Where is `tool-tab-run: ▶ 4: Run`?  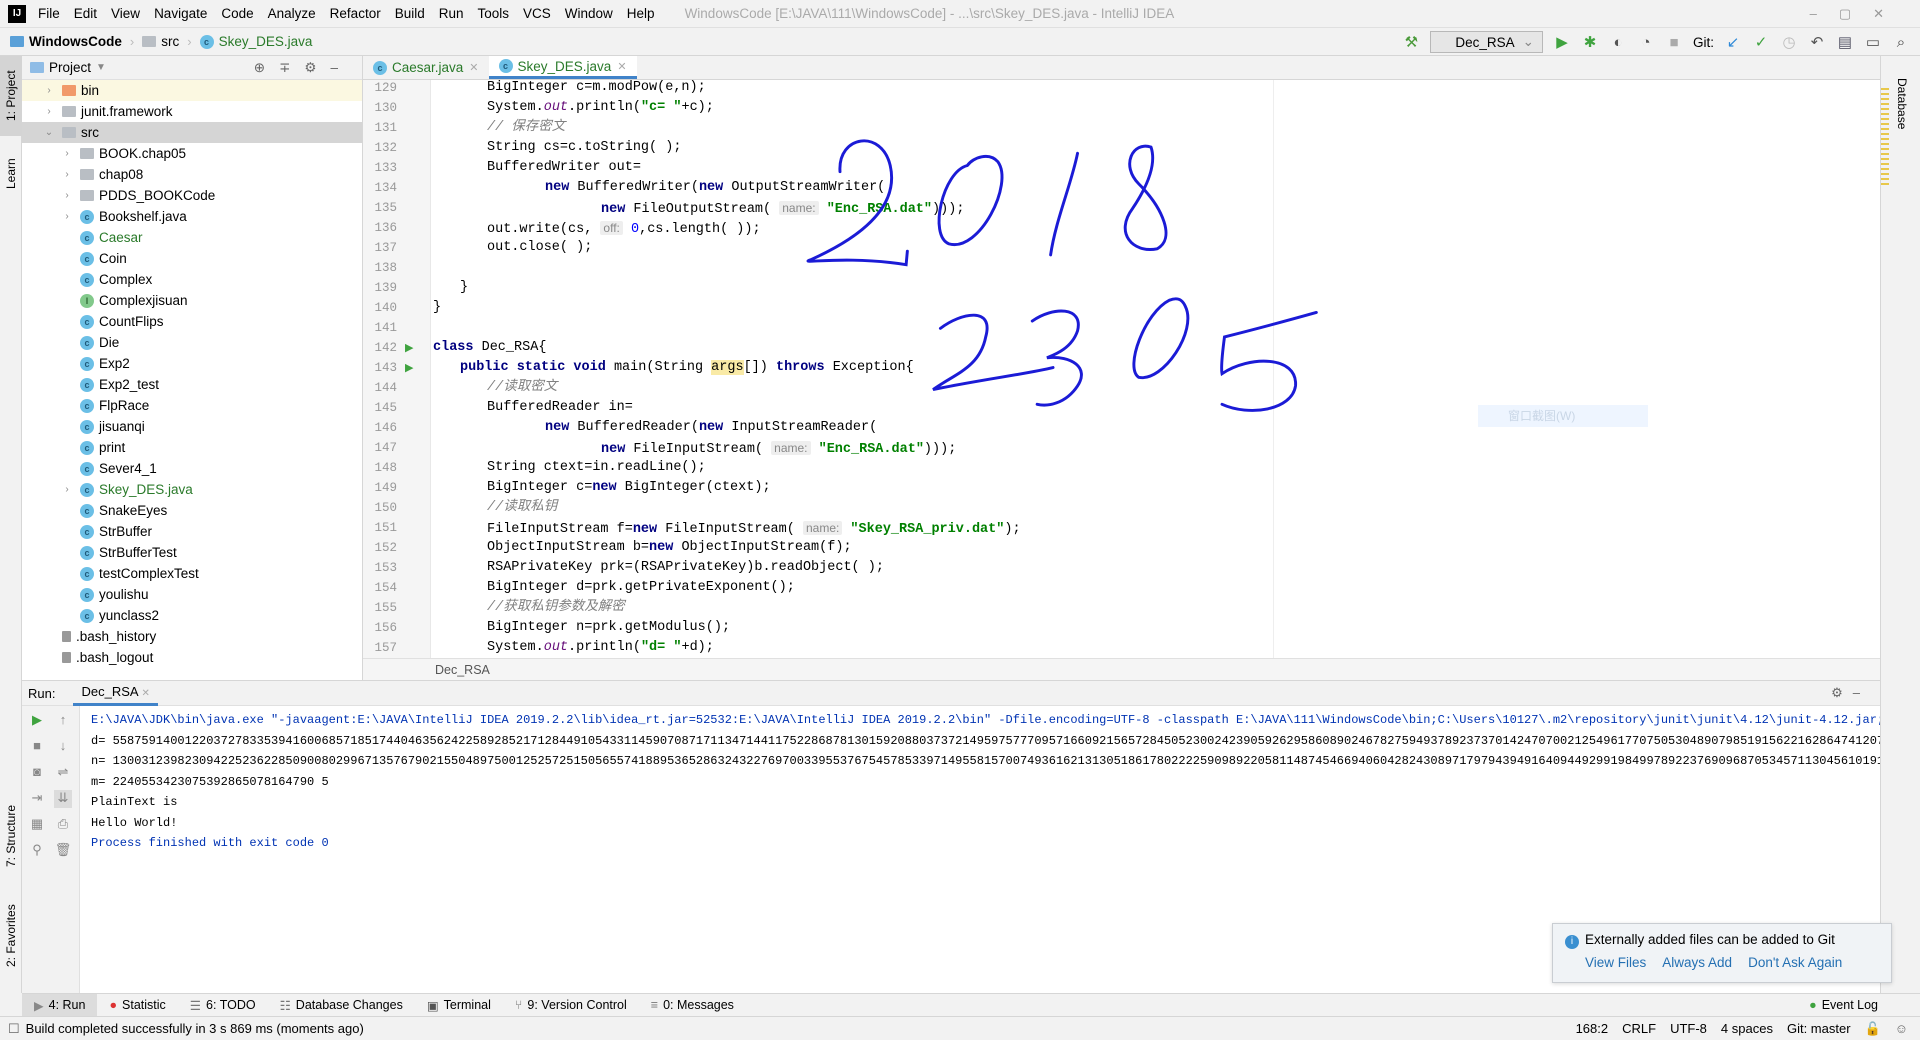
tool-tab-run: ▶ 4: Run is located at coordinates (60, 1005).